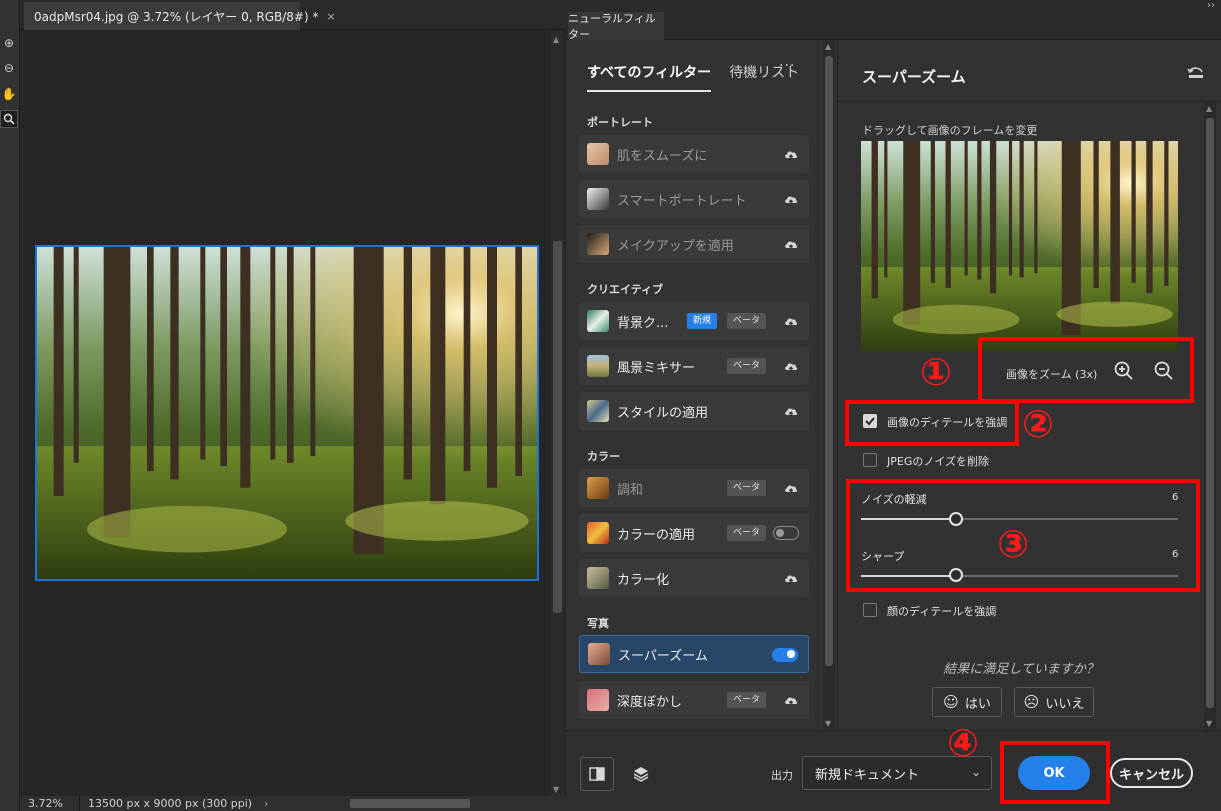 Image resolution: width=1221 pixels, height=811 pixels. I want to click on output-select-value: 新規ドキュメント, so click(867, 775).